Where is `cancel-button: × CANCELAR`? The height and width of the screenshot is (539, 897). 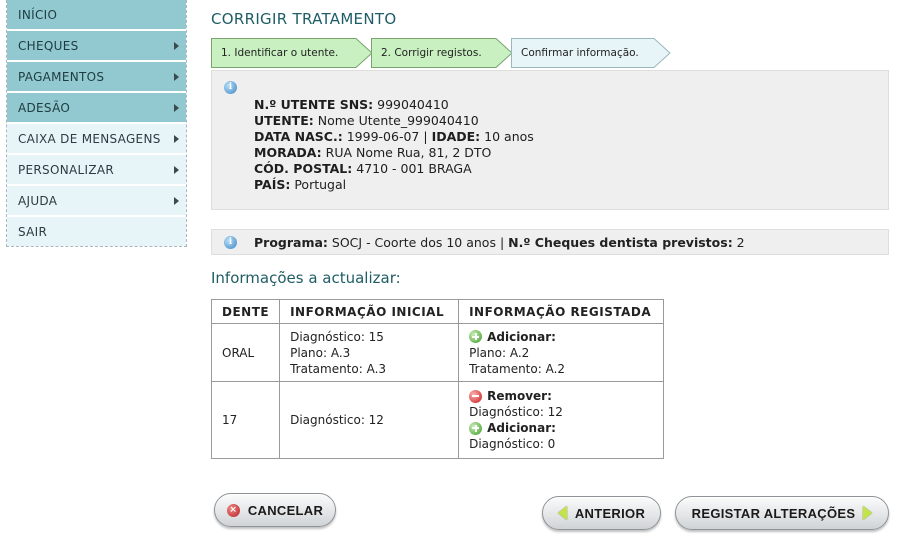
cancel-button: × CANCELAR is located at coordinates (275, 510).